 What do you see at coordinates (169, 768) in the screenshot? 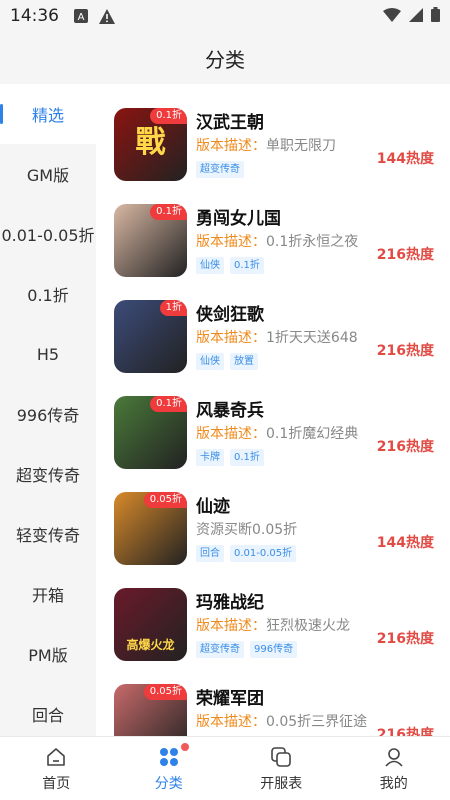
I see `nav-category: 分类` at bounding box center [169, 768].